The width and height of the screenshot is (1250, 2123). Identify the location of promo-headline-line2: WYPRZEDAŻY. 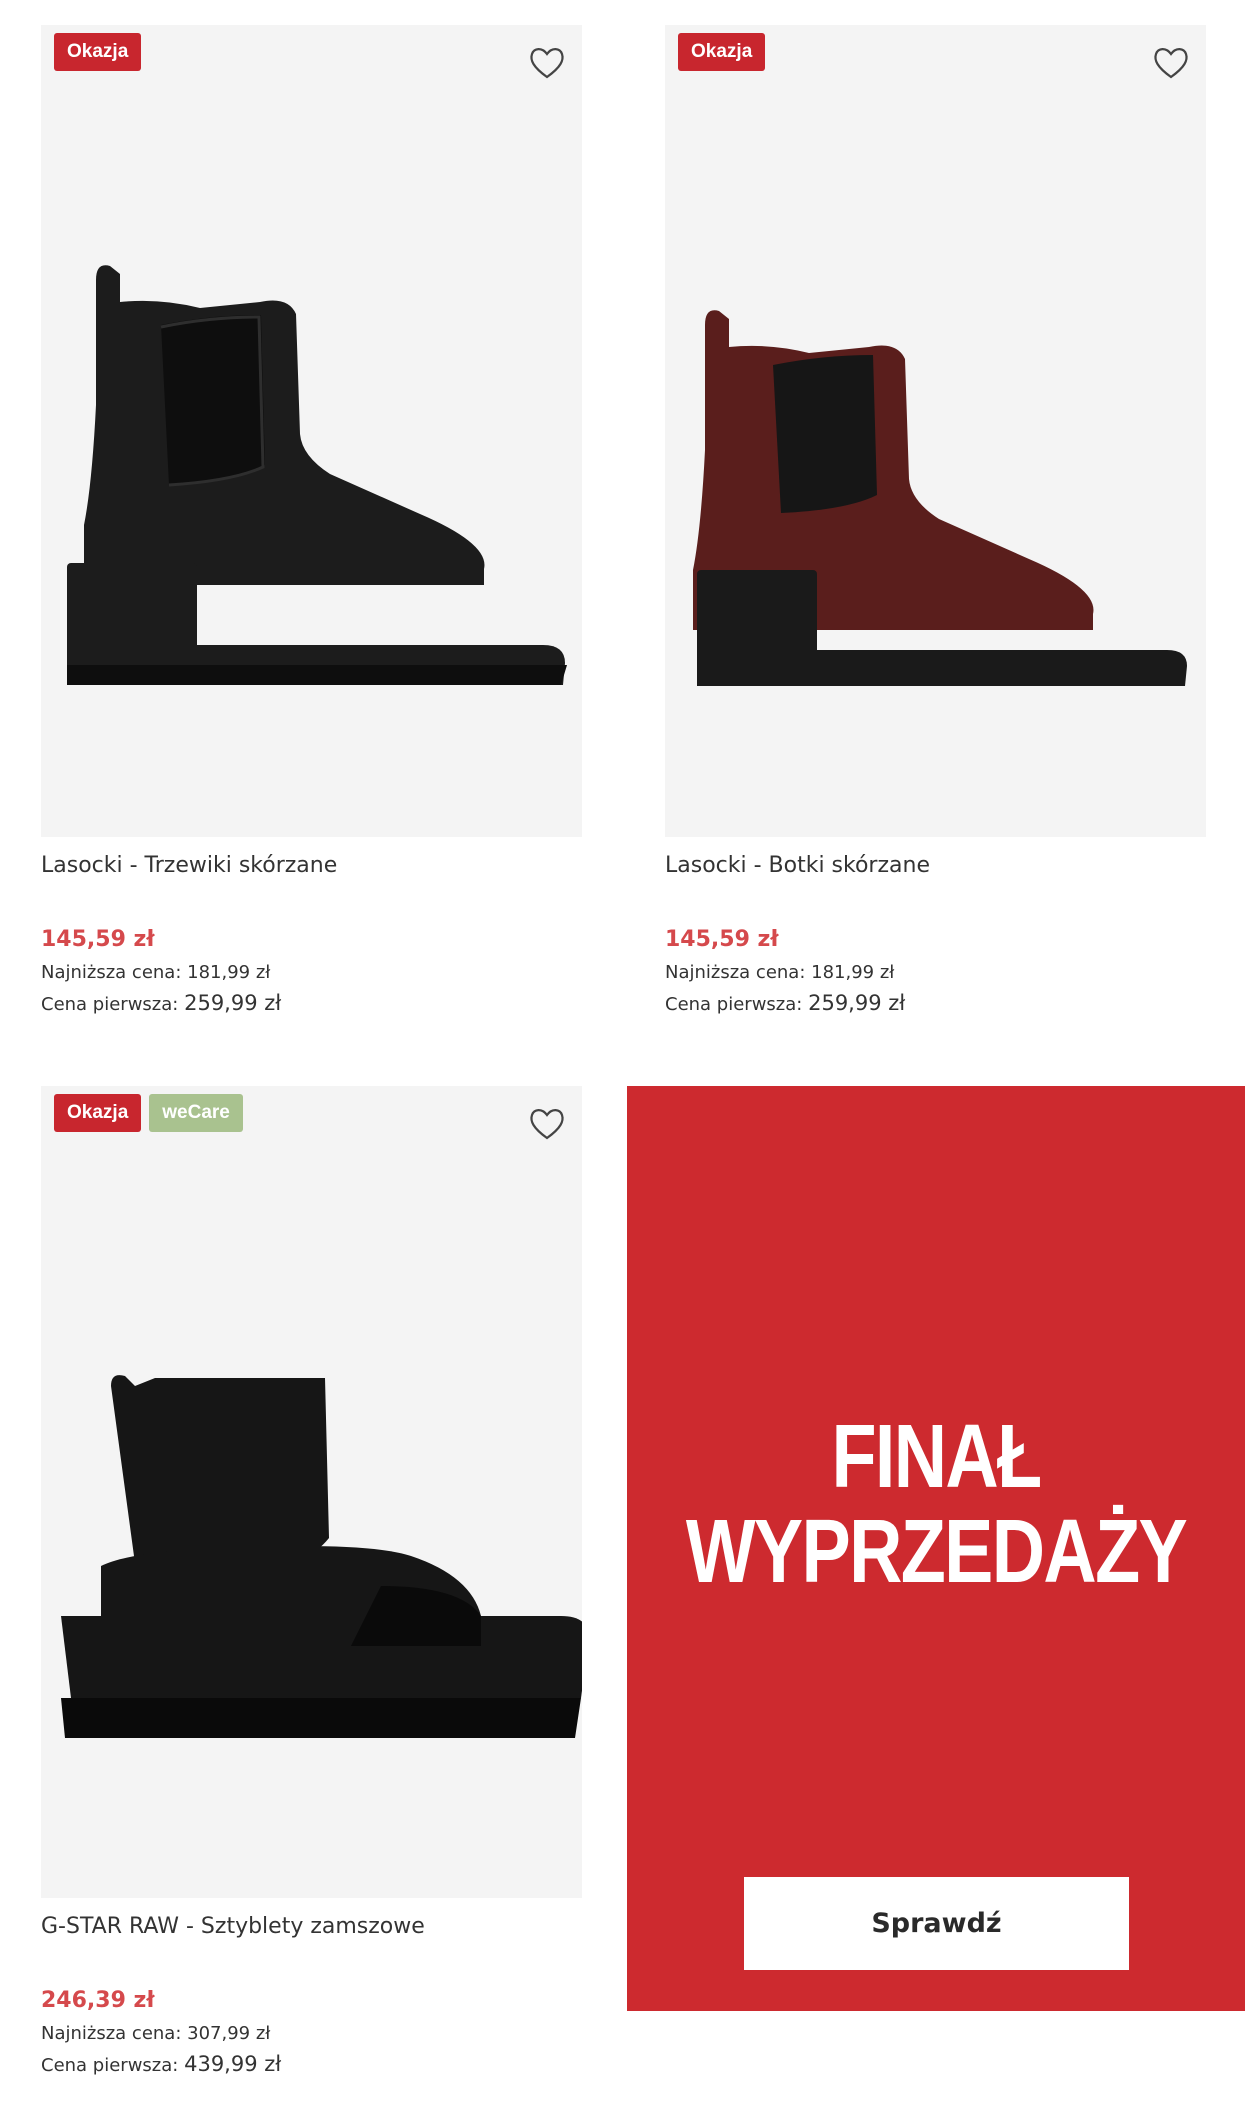
(936, 1552).